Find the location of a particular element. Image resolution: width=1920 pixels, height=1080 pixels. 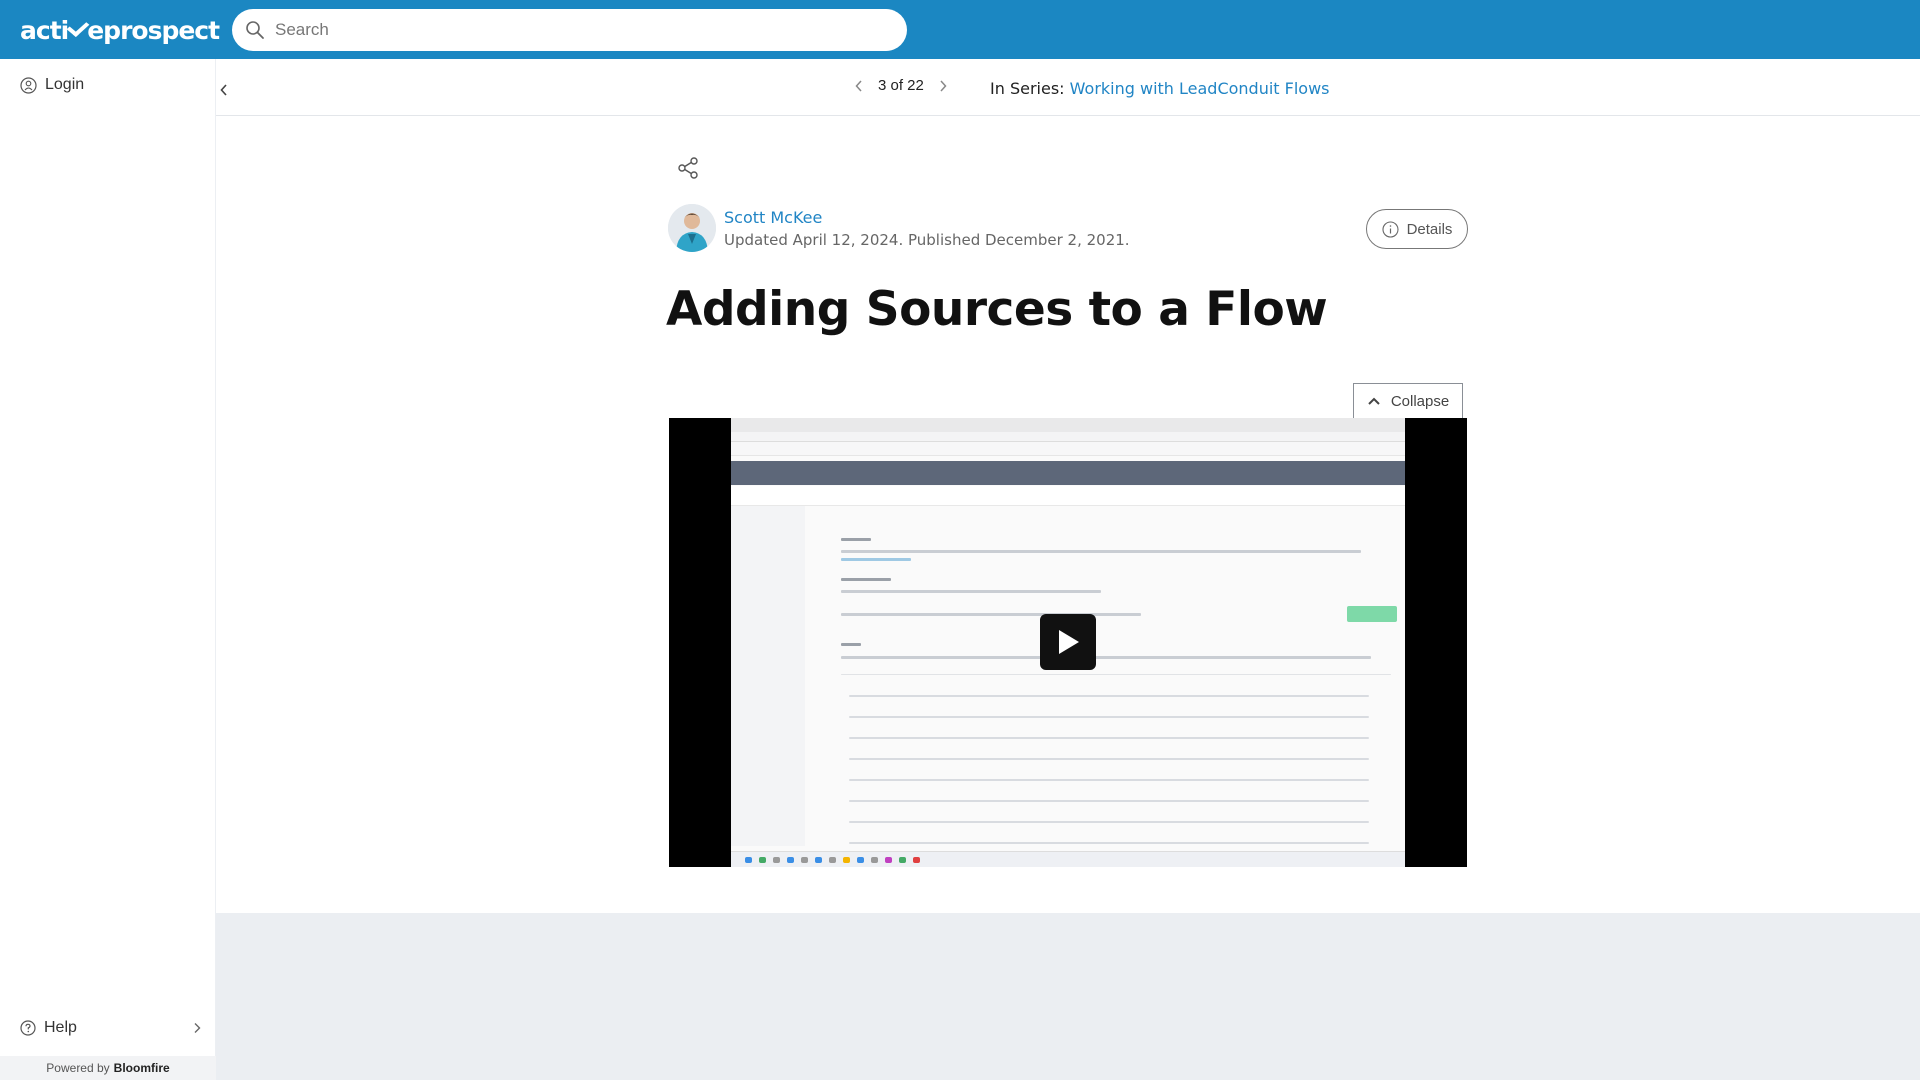

top-bar: acti eprospect is located at coordinates (960, 29).